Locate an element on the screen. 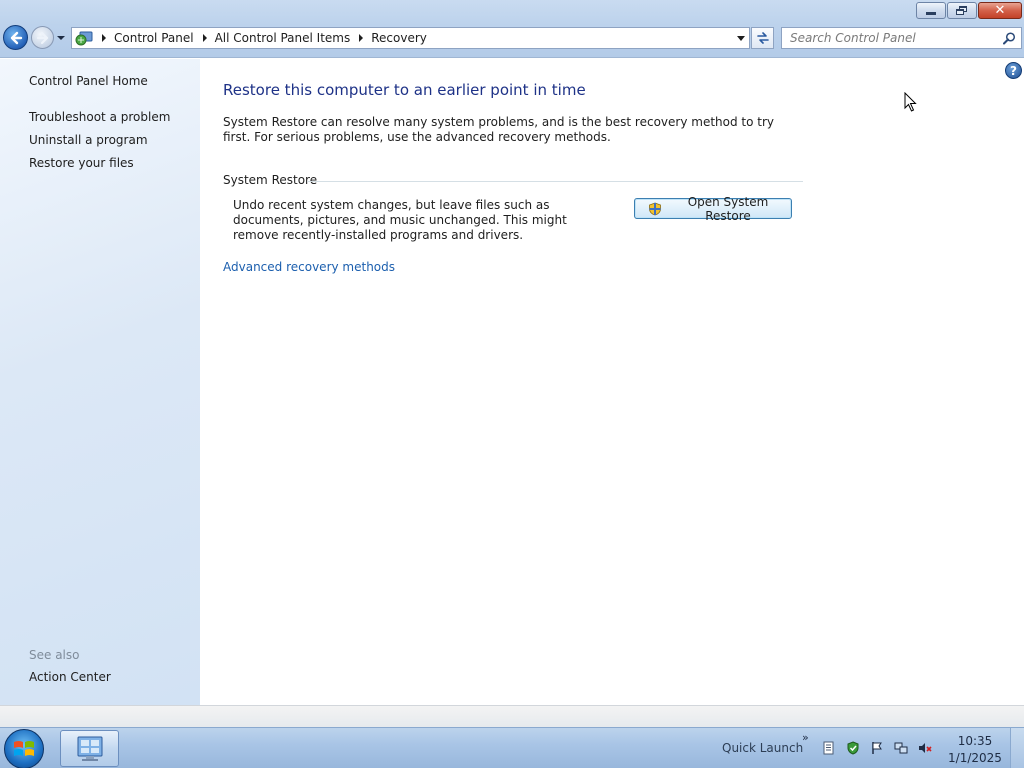 The height and width of the screenshot is (768, 1024). quick-launch-chevron-icon: » is located at coordinates (805, 737).